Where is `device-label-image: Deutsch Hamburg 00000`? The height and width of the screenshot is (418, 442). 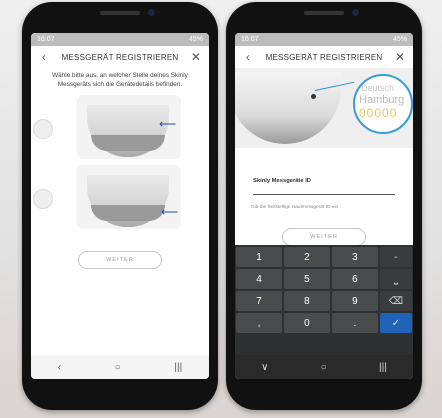
device-label-image: Deutsch Hamburg 00000 is located at coordinates (324, 108).